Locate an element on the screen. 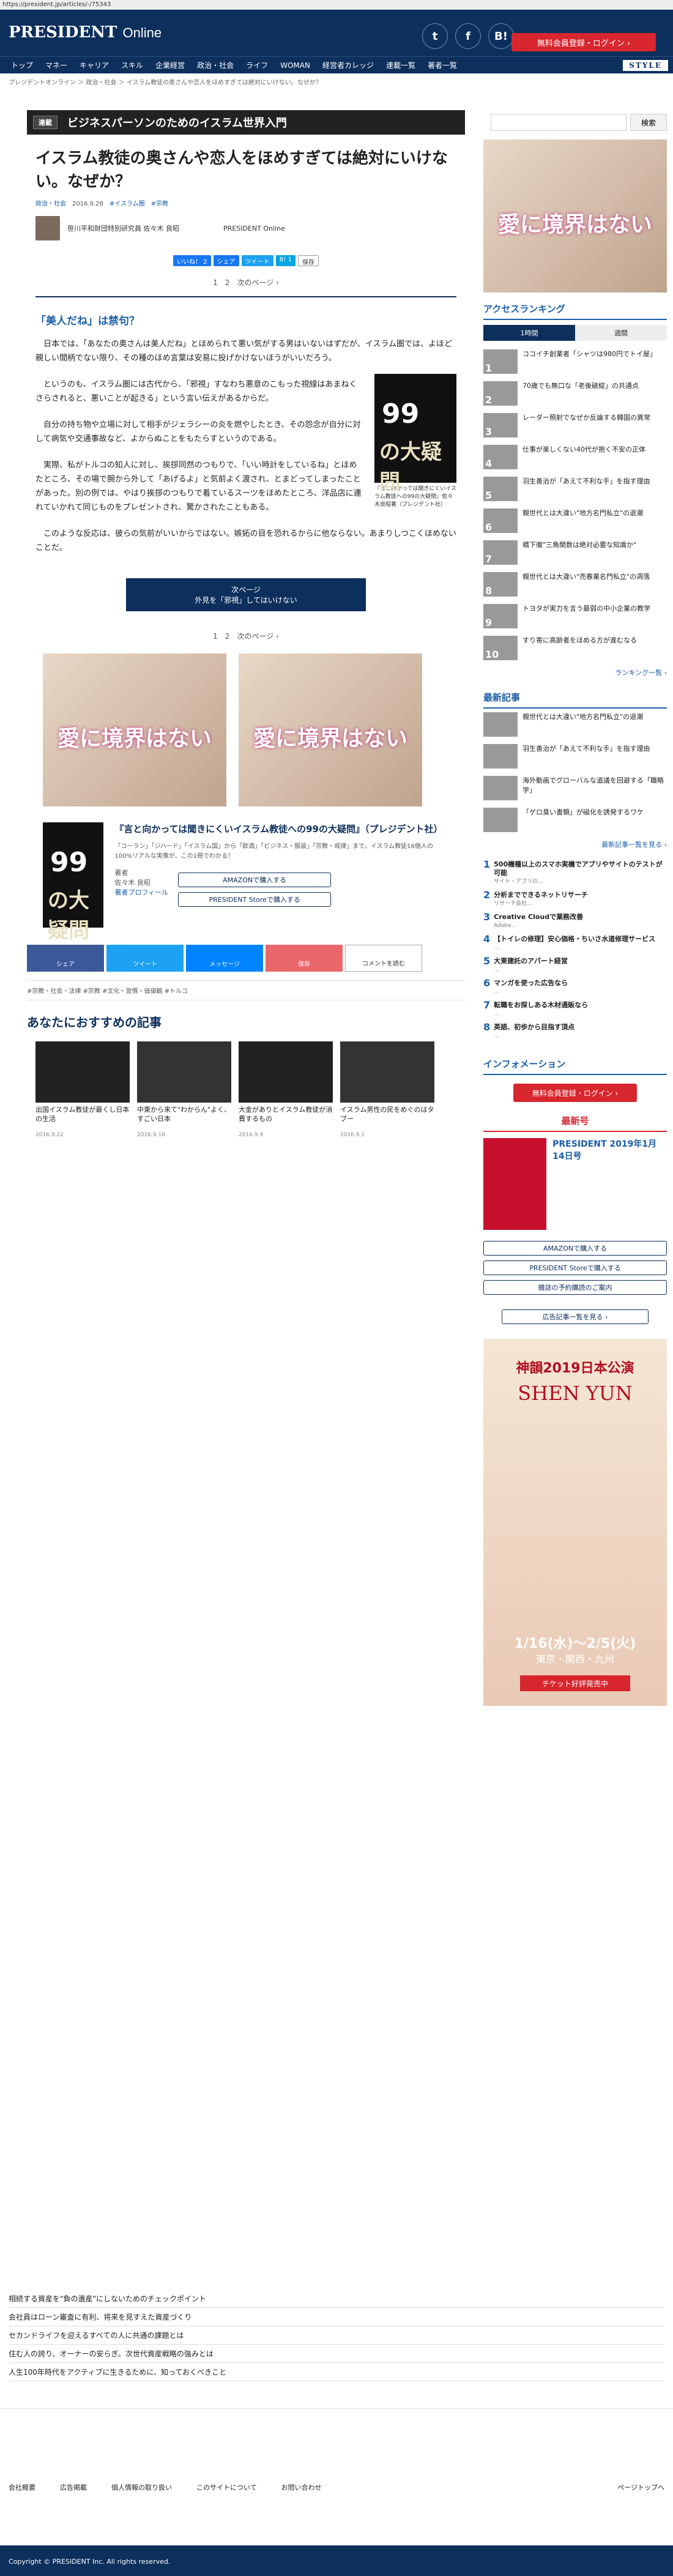  ranking-item: 6 親世代とは大違い"地方名門私立"の退潮 is located at coordinates (575, 521).